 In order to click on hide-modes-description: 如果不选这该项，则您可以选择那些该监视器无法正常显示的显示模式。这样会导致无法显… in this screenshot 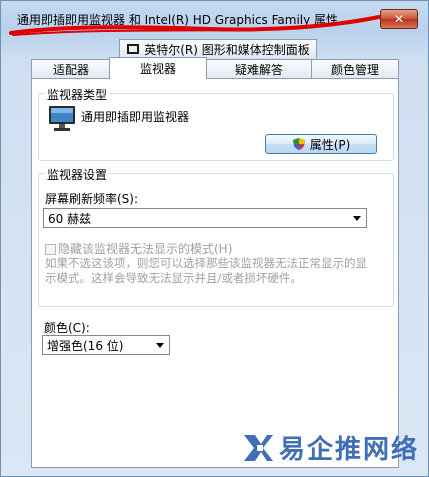, I will do `click(206, 270)`.